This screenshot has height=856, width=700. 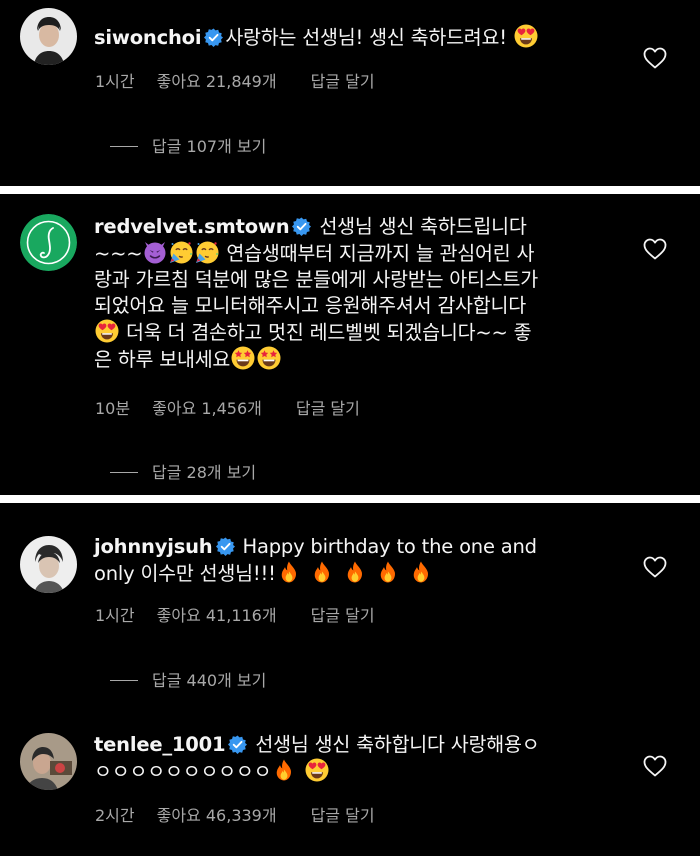 I want to click on comment-meta: 1시간 좋아요 41,116개 답글 달기, so click(x=235, y=614).